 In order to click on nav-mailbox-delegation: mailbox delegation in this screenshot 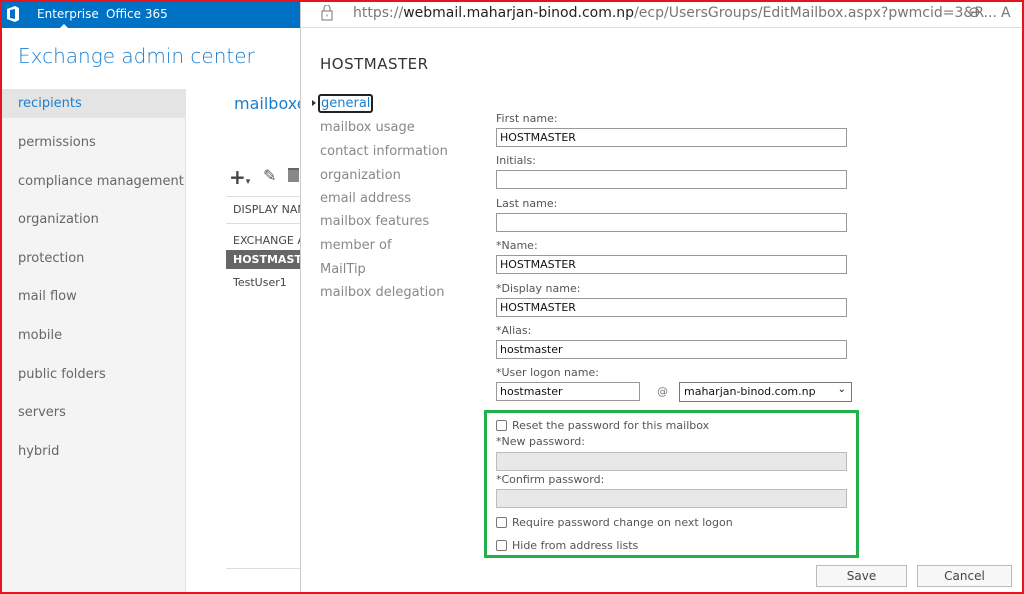, I will do `click(382, 292)`.